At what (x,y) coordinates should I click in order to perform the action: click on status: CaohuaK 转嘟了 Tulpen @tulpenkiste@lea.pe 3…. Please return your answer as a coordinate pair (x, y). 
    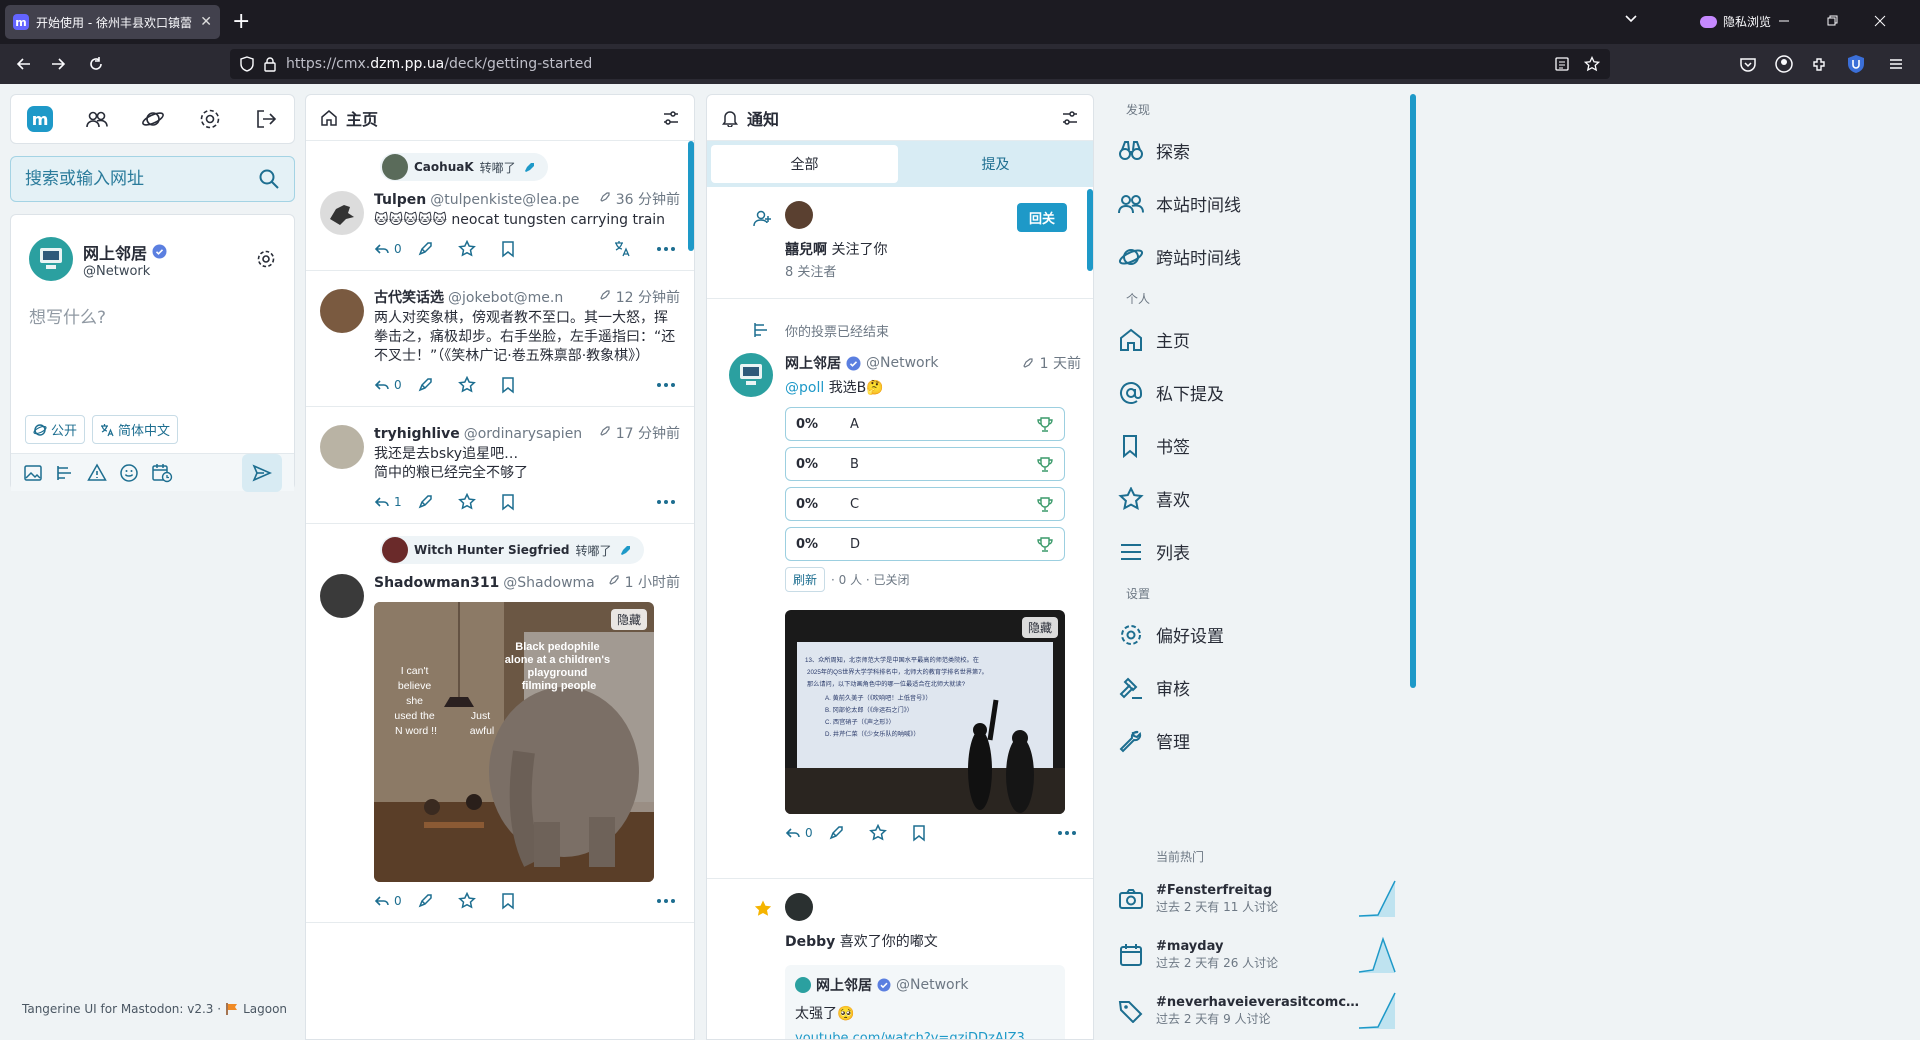
    Looking at the image, I should click on (500, 206).